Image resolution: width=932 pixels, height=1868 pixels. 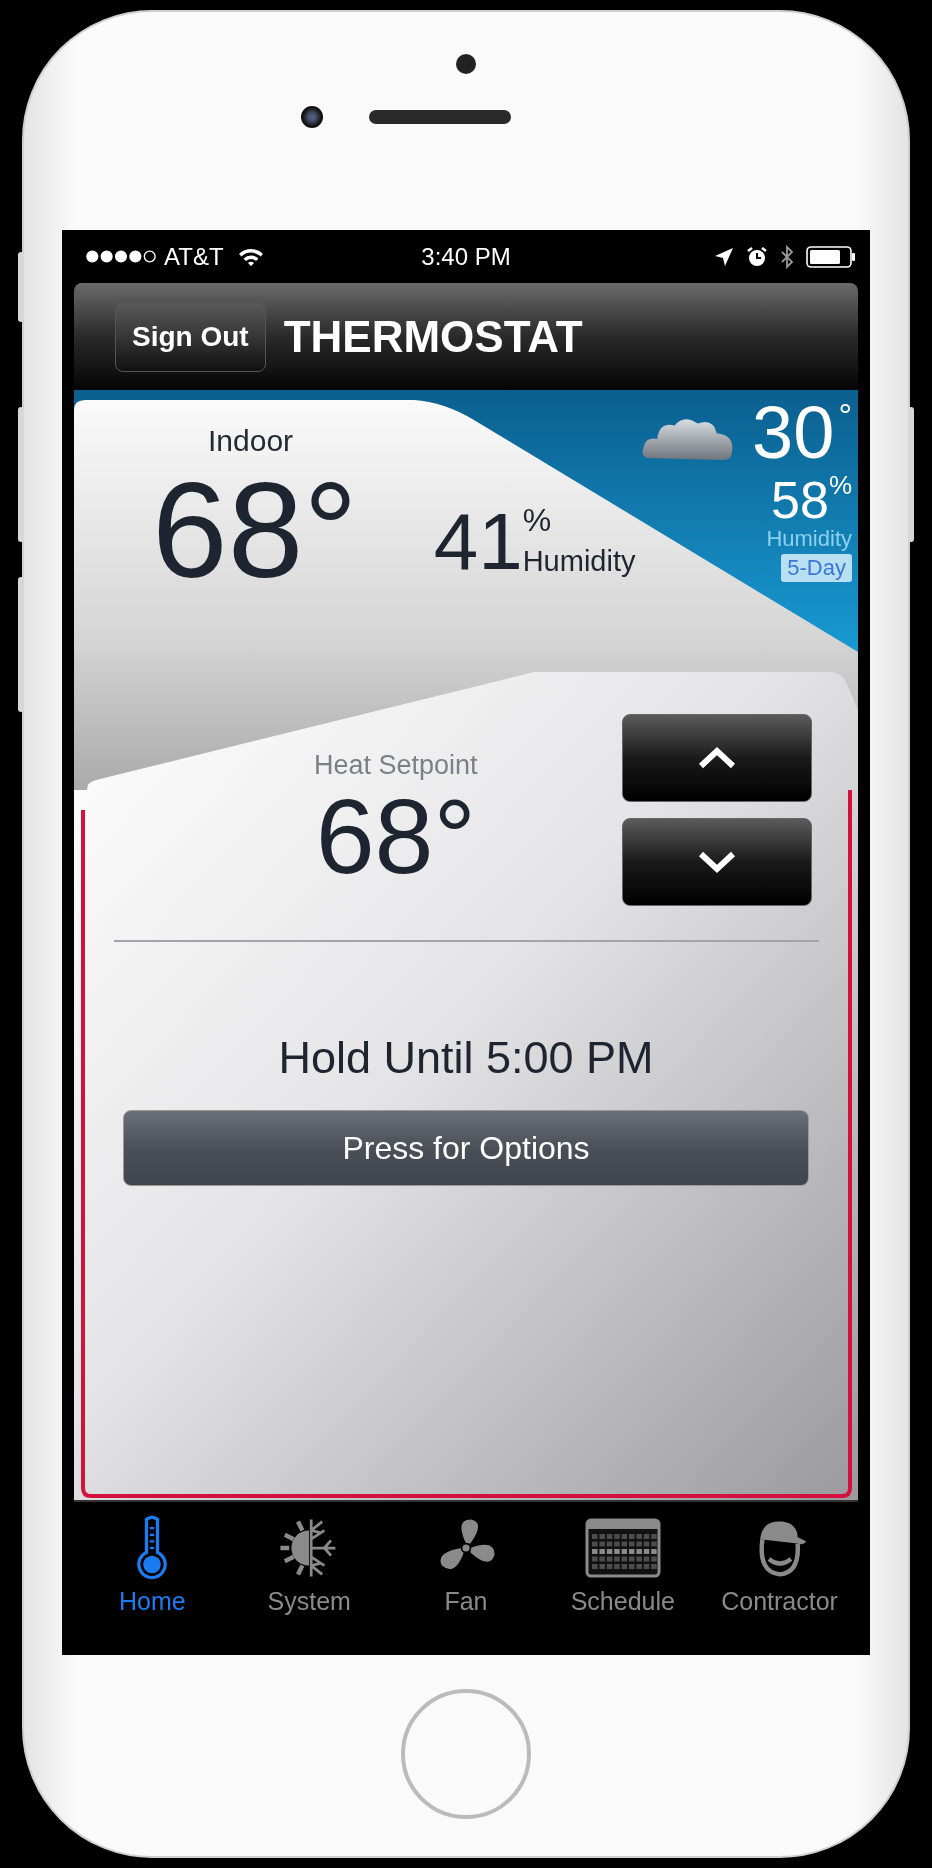 I want to click on outdoor-temperature: 30, so click(x=793, y=433).